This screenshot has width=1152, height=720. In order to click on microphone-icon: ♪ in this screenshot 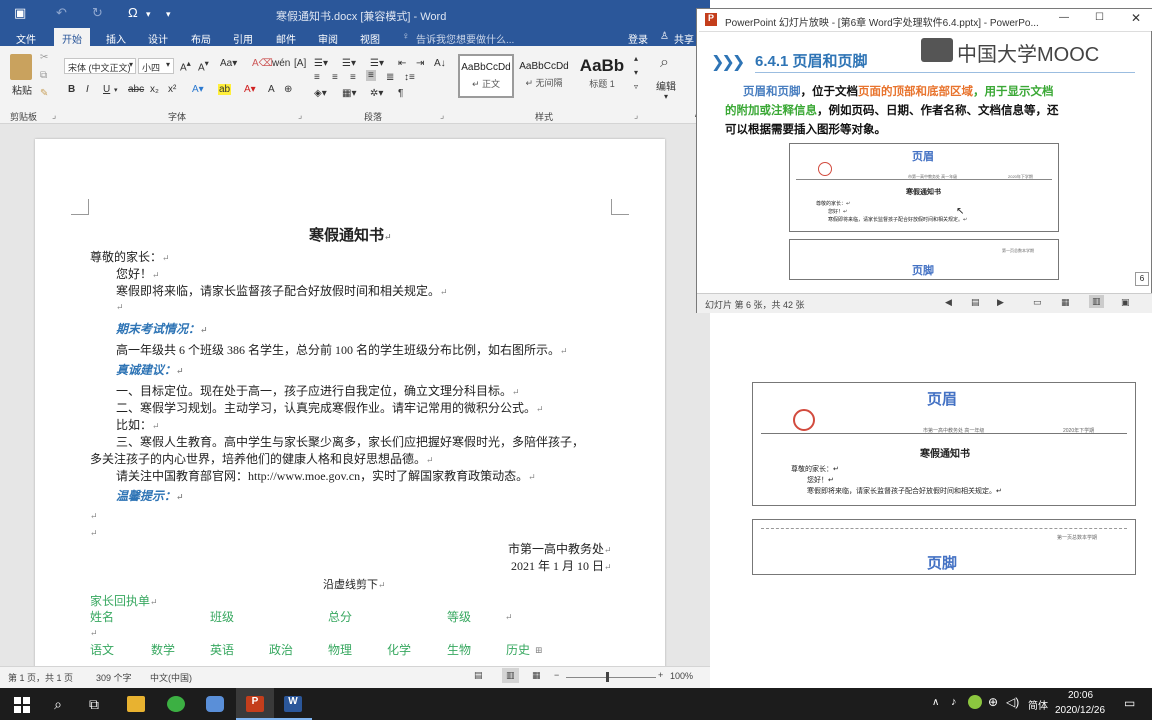, I will do `click(954, 702)`.